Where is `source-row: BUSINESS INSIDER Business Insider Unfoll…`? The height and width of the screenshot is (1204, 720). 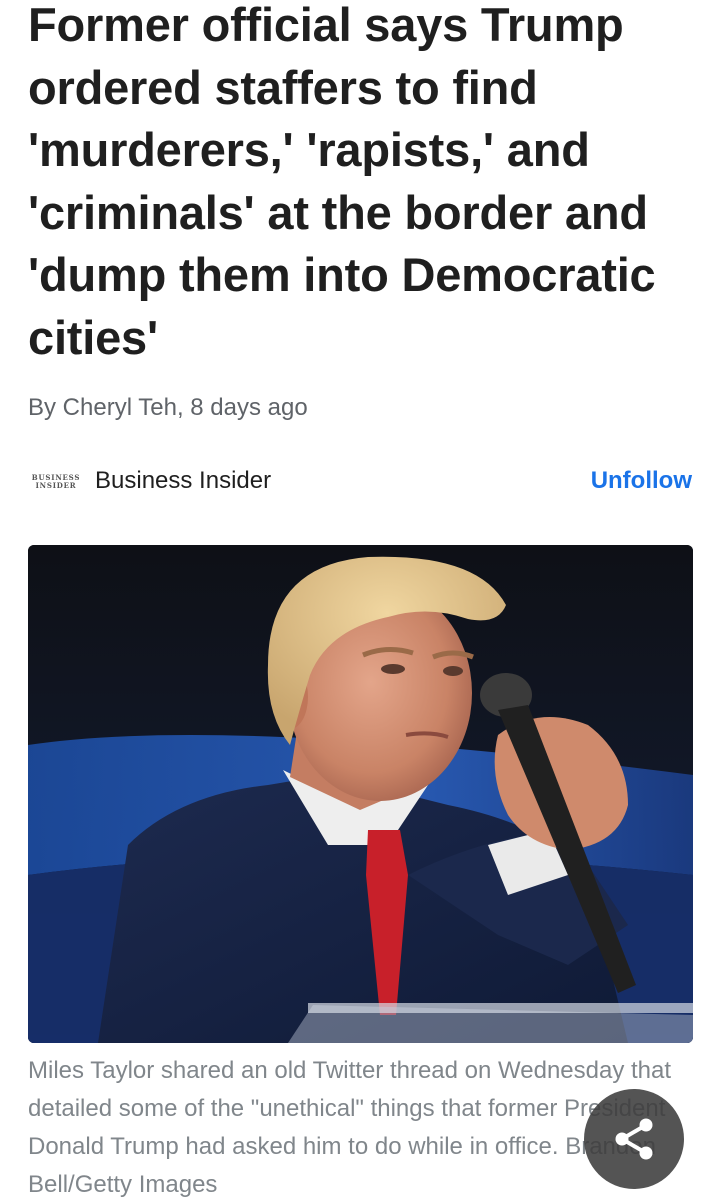 source-row: BUSINESS INSIDER Business Insider Unfoll… is located at coordinates (360, 482).